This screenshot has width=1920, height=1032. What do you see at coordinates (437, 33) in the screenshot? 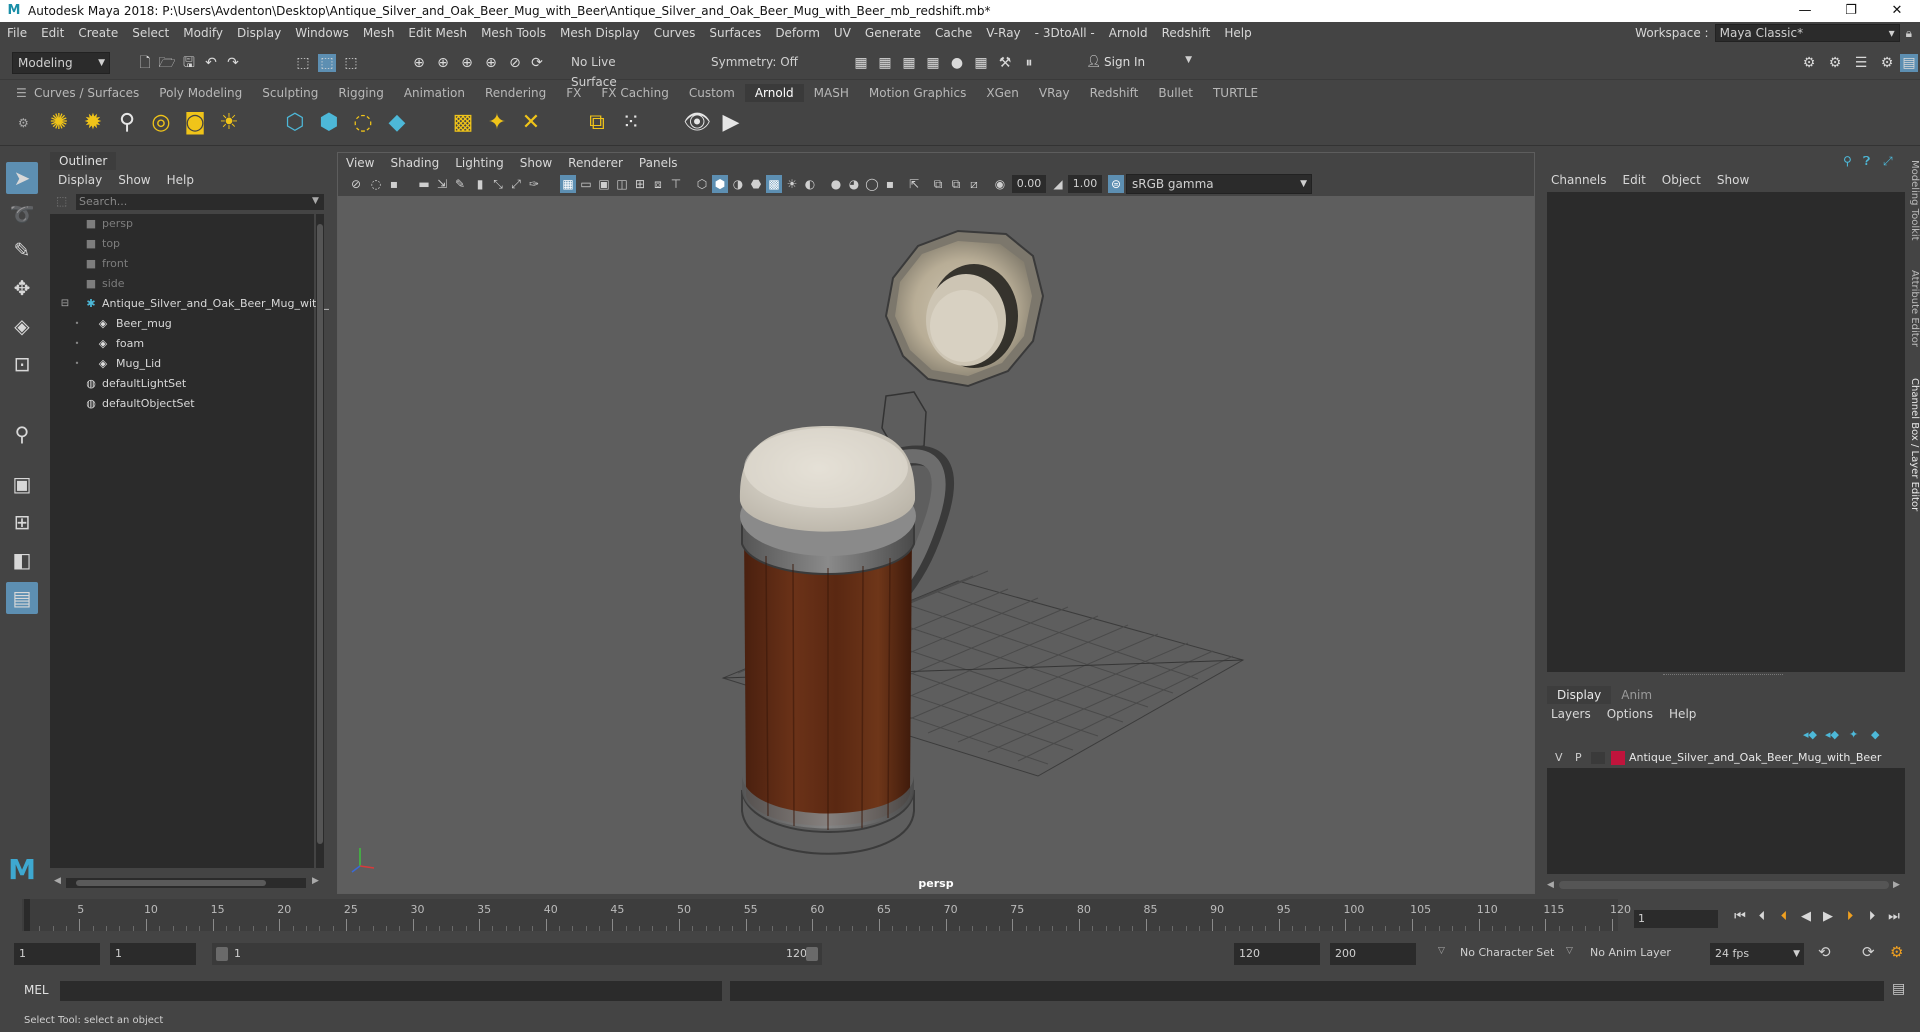
I see `menu-edit-mesh: Edit Mesh` at bounding box center [437, 33].